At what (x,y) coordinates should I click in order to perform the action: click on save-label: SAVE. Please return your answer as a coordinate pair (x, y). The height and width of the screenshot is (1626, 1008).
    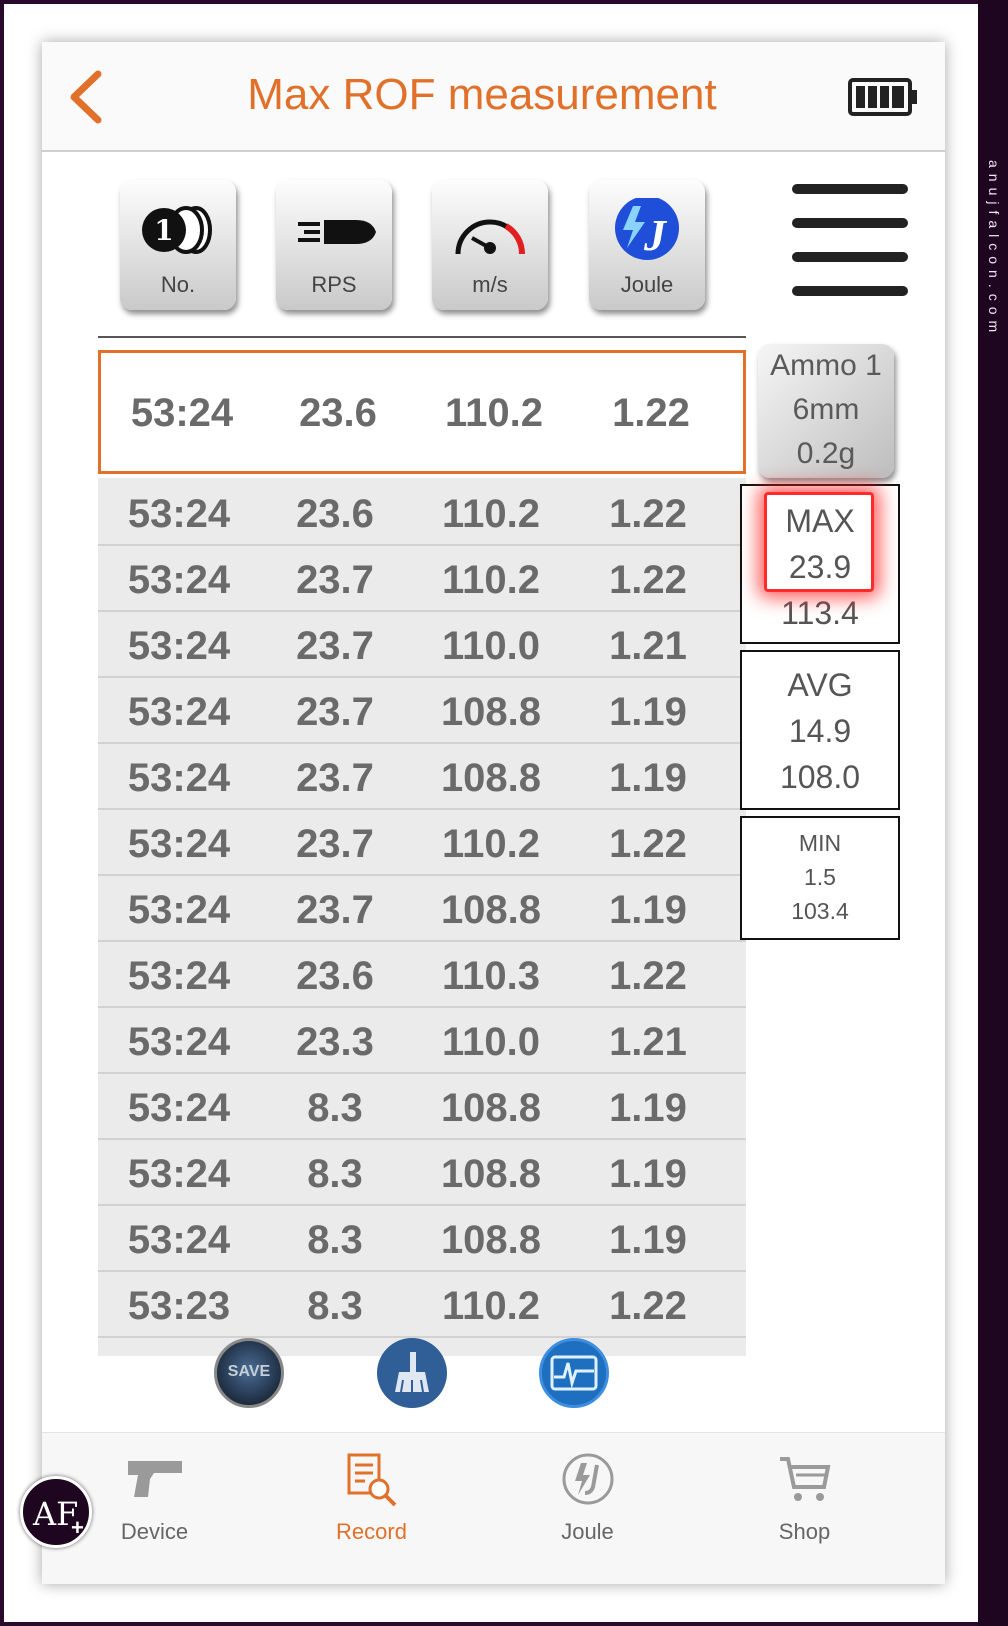
    Looking at the image, I should click on (249, 1371).